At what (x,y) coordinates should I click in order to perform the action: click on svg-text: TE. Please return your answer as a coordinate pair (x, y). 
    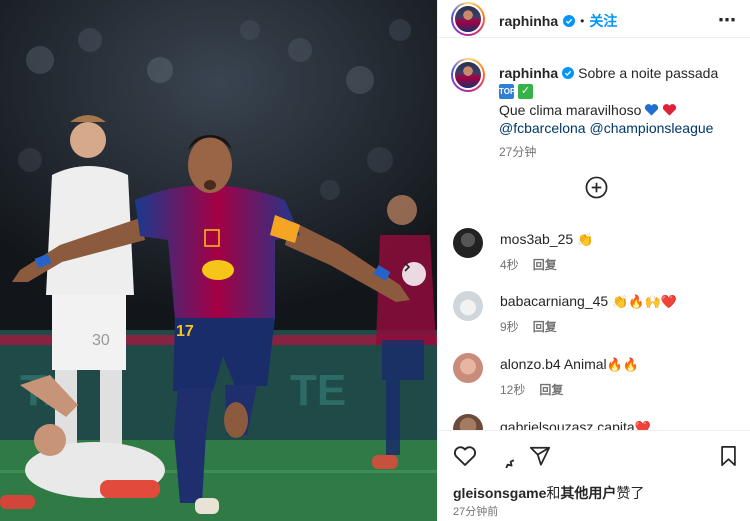
    Looking at the image, I should click on (318, 390).